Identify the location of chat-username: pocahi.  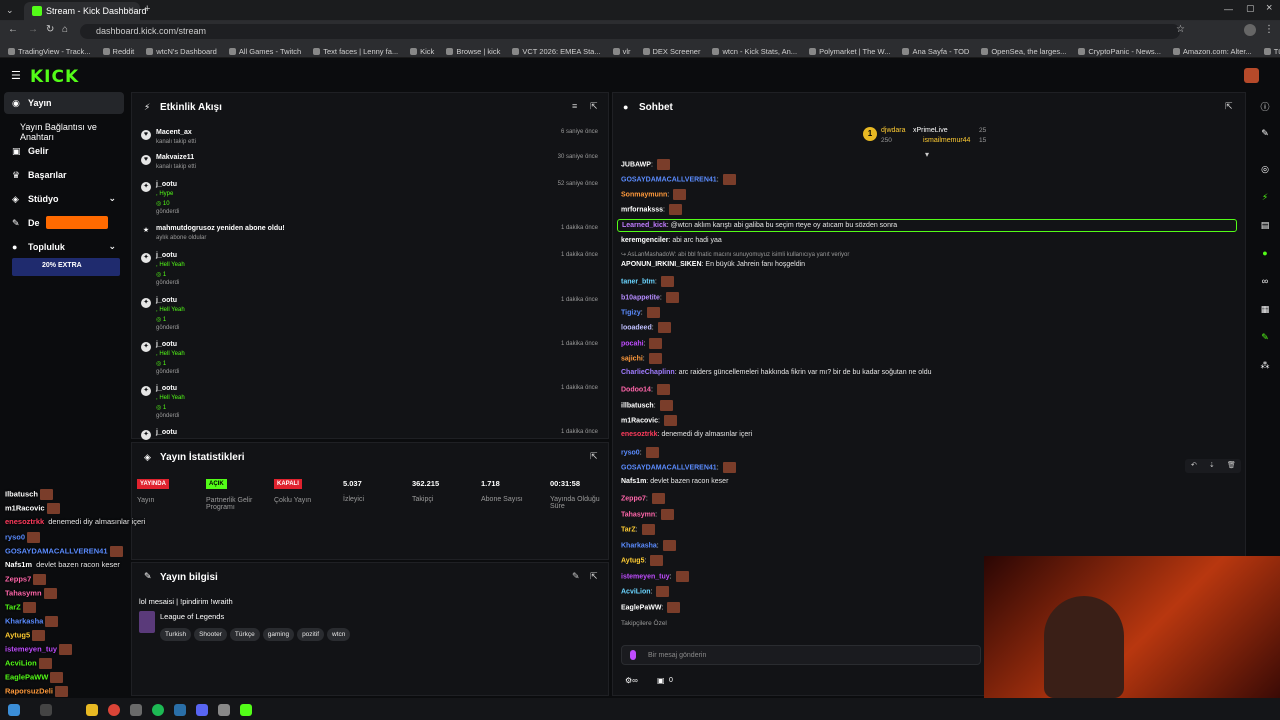
(632, 343).